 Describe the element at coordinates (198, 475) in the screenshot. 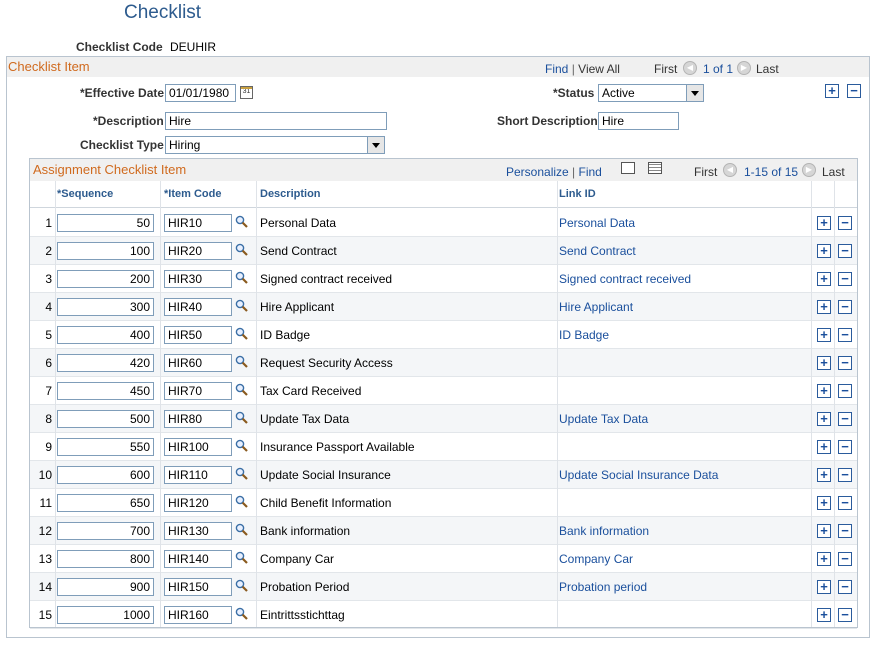

I see `item-code-input: HIR110` at that location.